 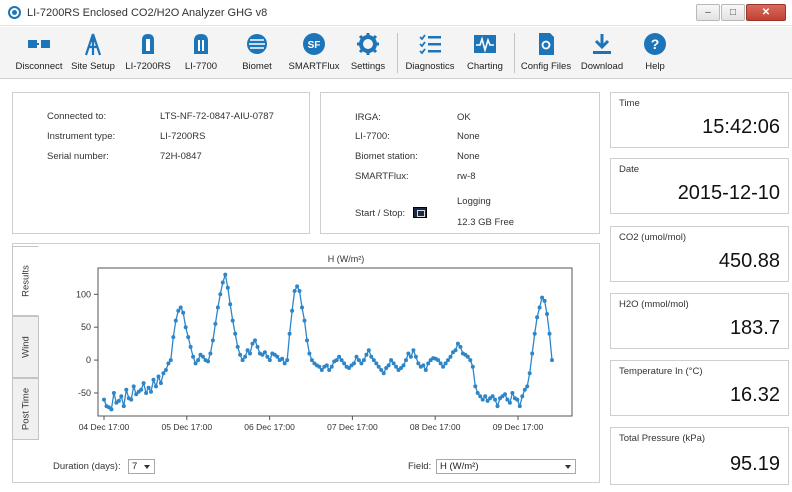 I want to click on time-label: Time, so click(x=629, y=103).